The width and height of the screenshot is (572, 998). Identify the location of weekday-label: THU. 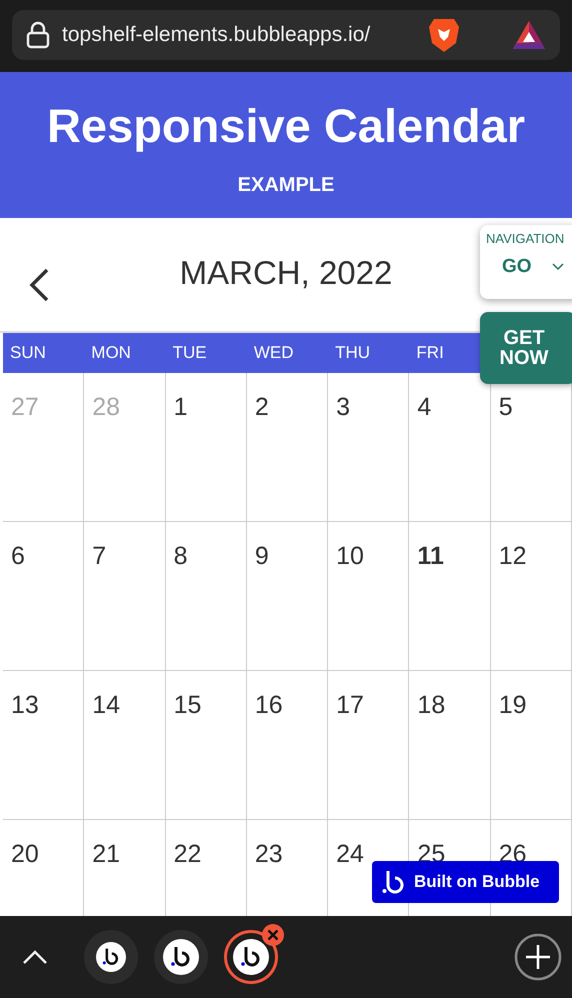
(352, 353).